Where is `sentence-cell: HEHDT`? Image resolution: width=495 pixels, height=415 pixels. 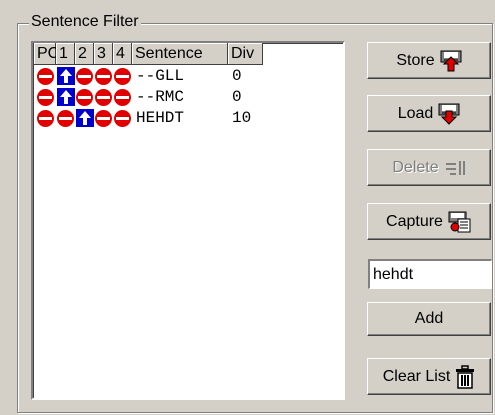 sentence-cell: HEHDT is located at coordinates (160, 118).